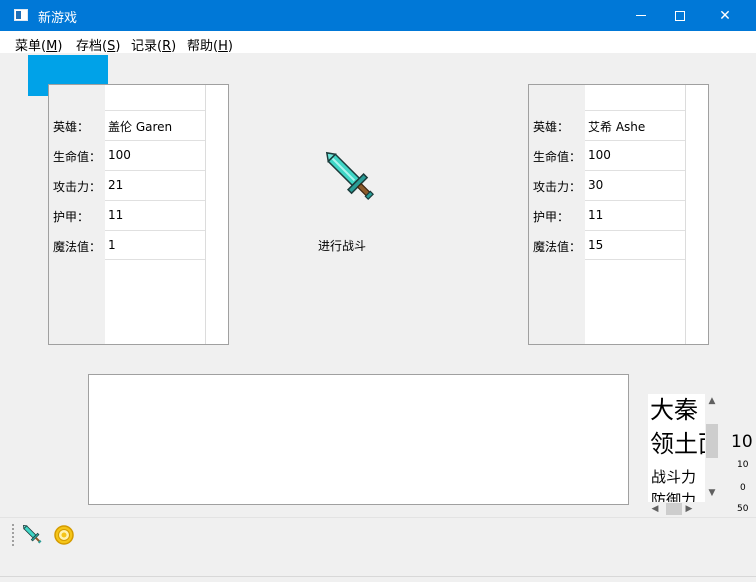 The image size is (756, 582). I want to click on stat-row-attack: 攻击力： 21, so click(127, 185).